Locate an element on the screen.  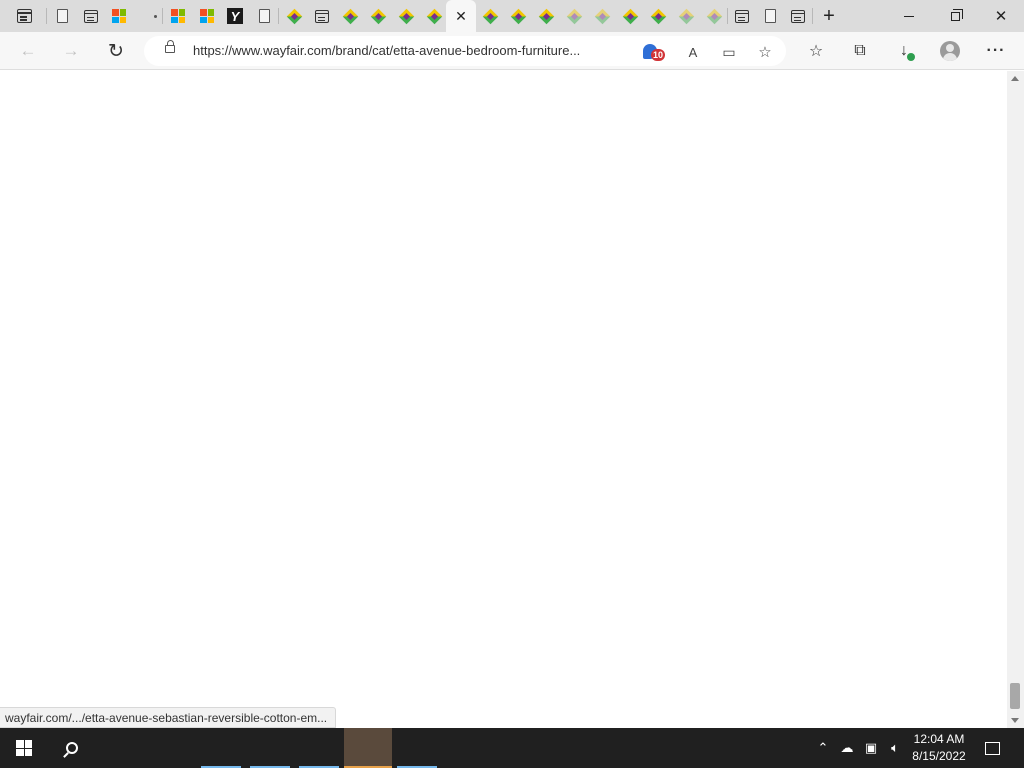
notification-icon is located at coordinates (992, 748).